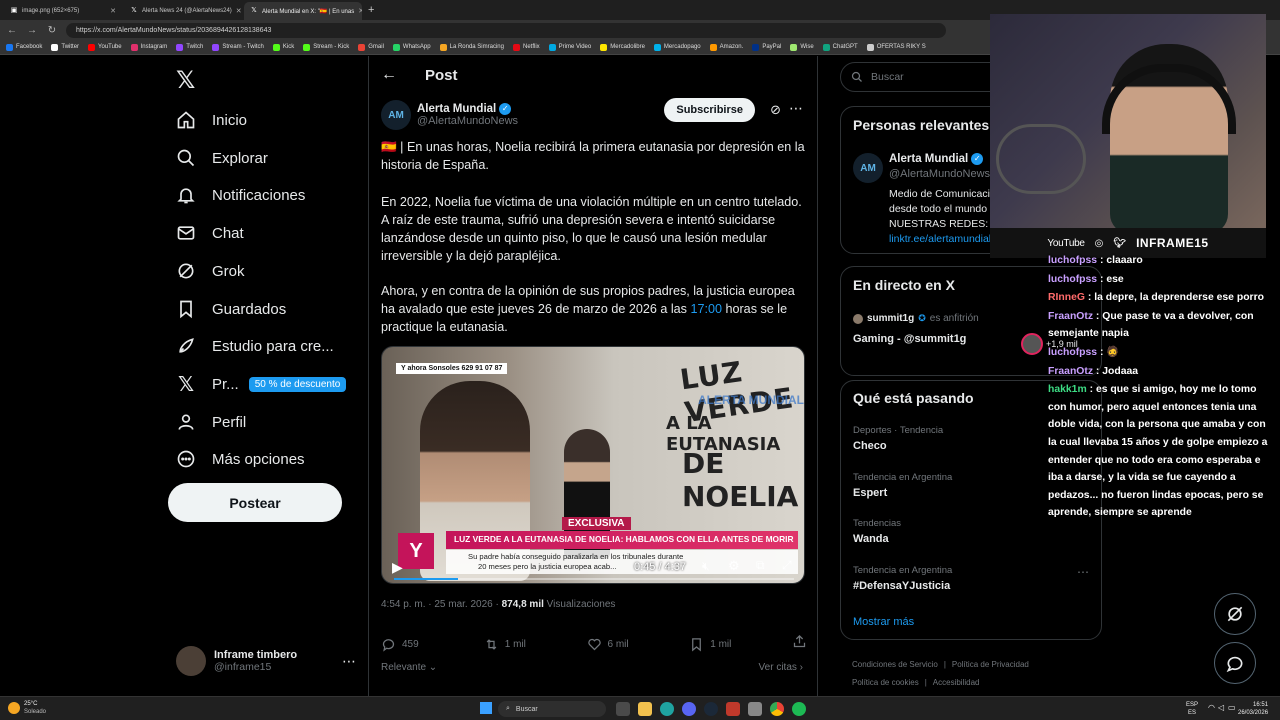  I want to click on chat-fab-button, so click(1235, 663).